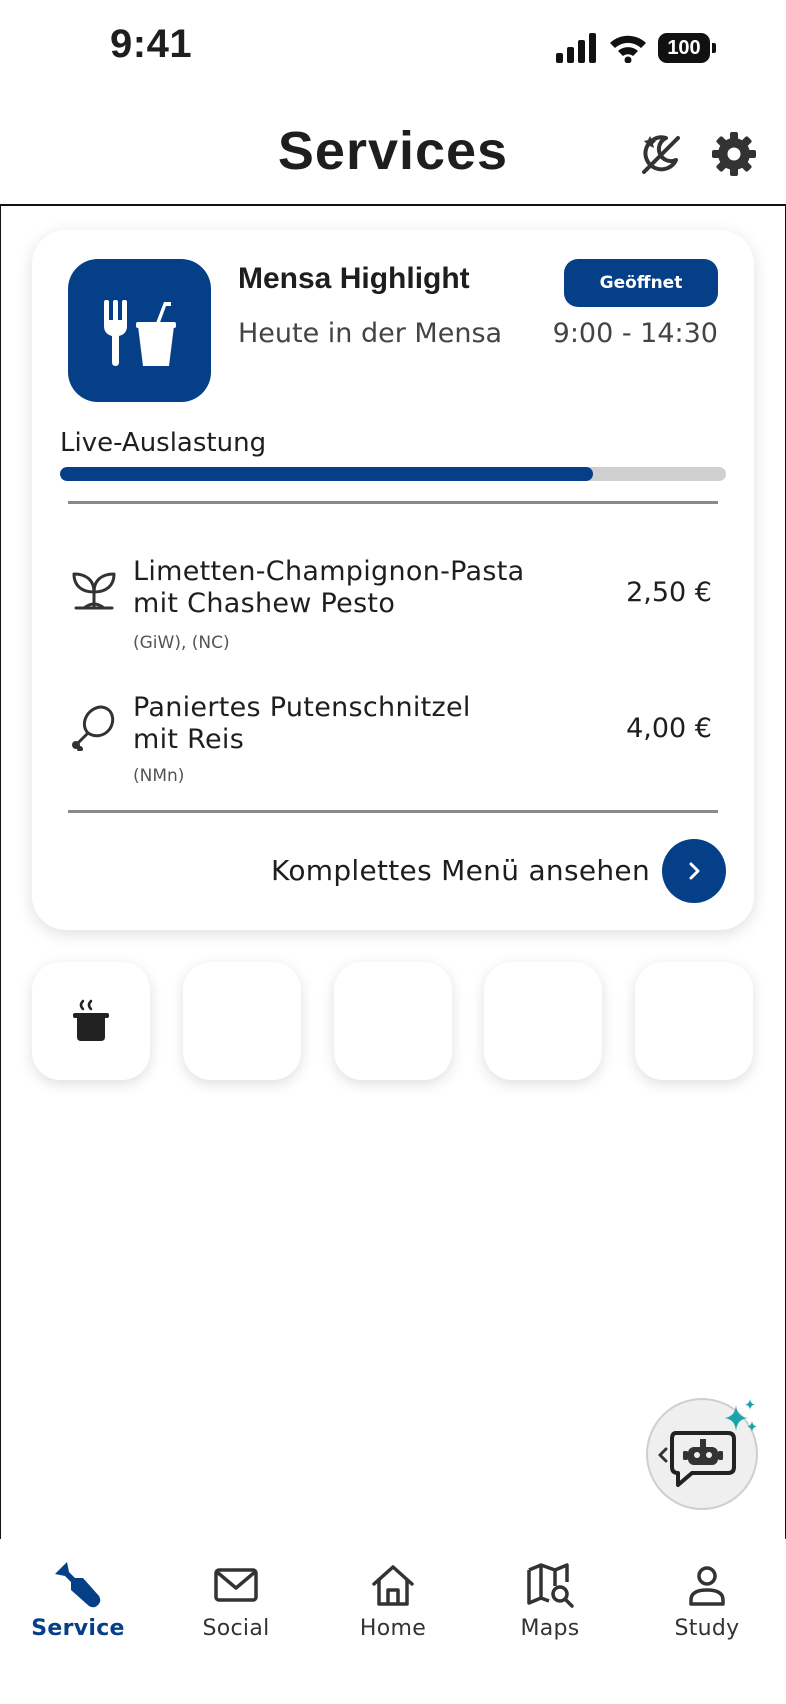  Describe the element at coordinates (264, 603) in the screenshot. I see `dish-name-line2: mit Chashew Pesto` at that location.